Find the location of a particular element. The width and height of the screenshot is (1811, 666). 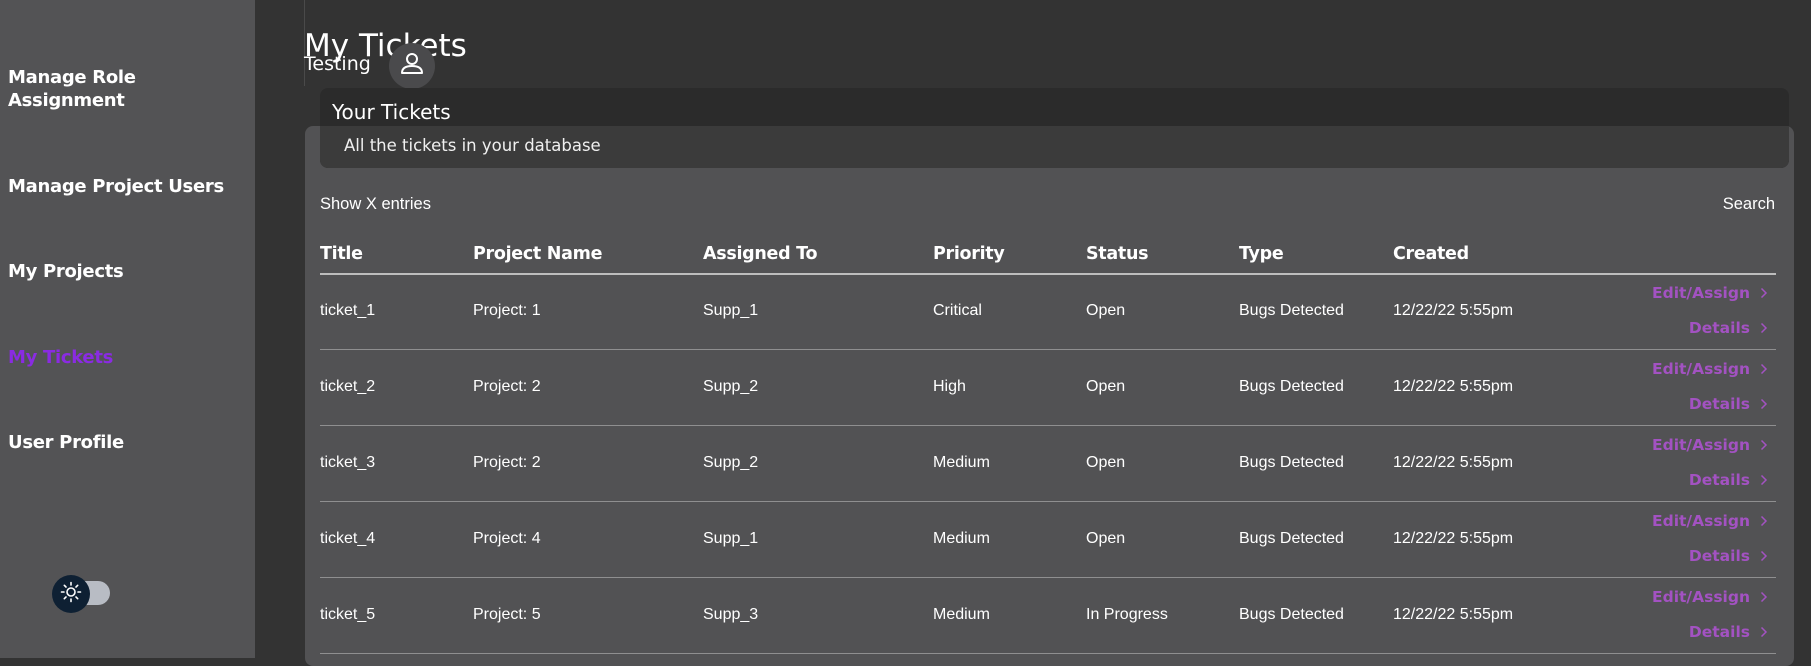

card-title: Your Tickets is located at coordinates (391, 112).